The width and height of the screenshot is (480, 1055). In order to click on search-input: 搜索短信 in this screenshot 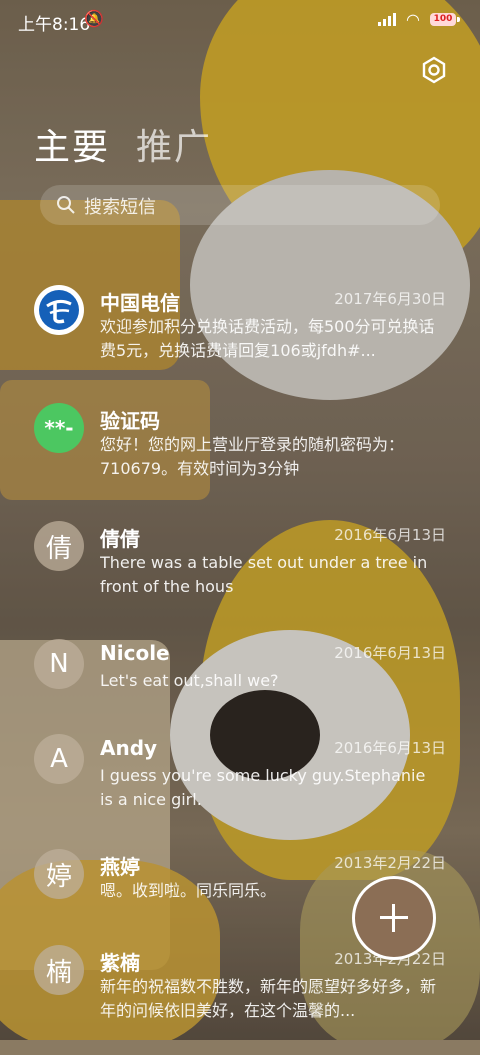, I will do `click(240, 205)`.